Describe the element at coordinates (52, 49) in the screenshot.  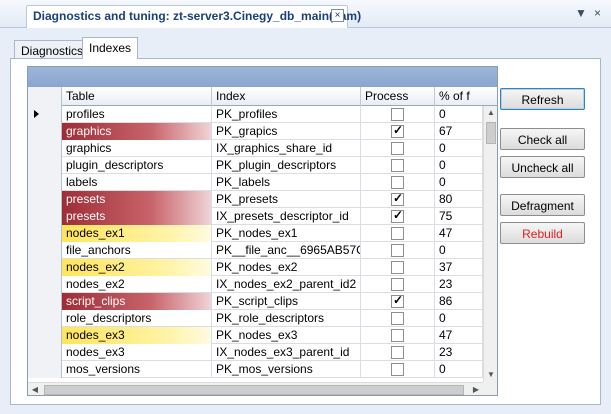
I see `tab-diagnostics: Diagnostics` at that location.